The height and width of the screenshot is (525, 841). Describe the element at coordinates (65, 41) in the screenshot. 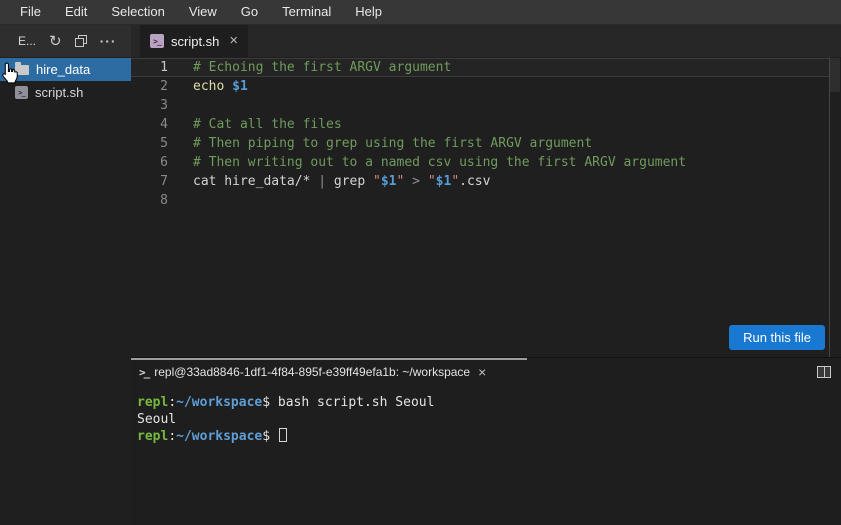

I see `explorer-header: E... ↻ ···` at that location.